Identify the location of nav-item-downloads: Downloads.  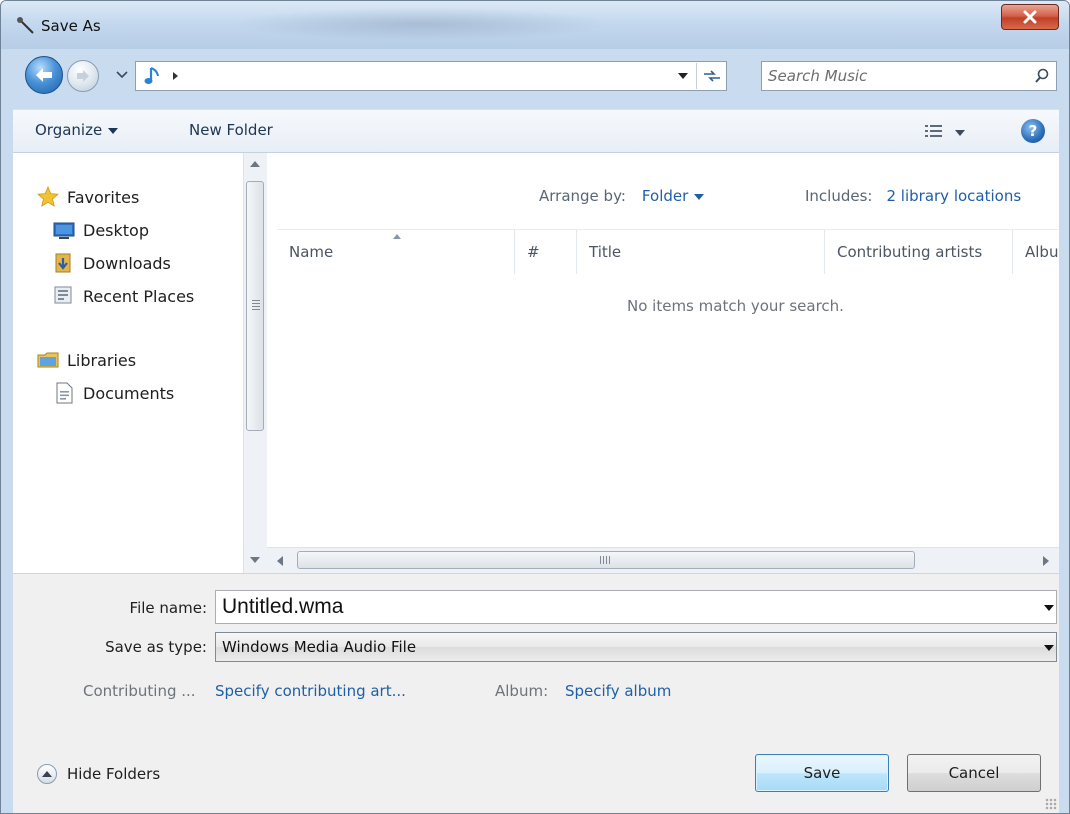
(112, 263).